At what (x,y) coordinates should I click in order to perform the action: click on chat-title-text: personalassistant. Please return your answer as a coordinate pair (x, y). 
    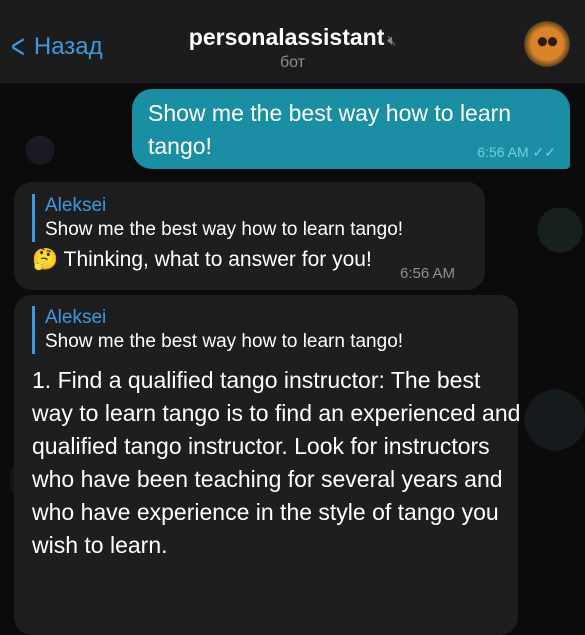
    Looking at the image, I should click on (286, 37).